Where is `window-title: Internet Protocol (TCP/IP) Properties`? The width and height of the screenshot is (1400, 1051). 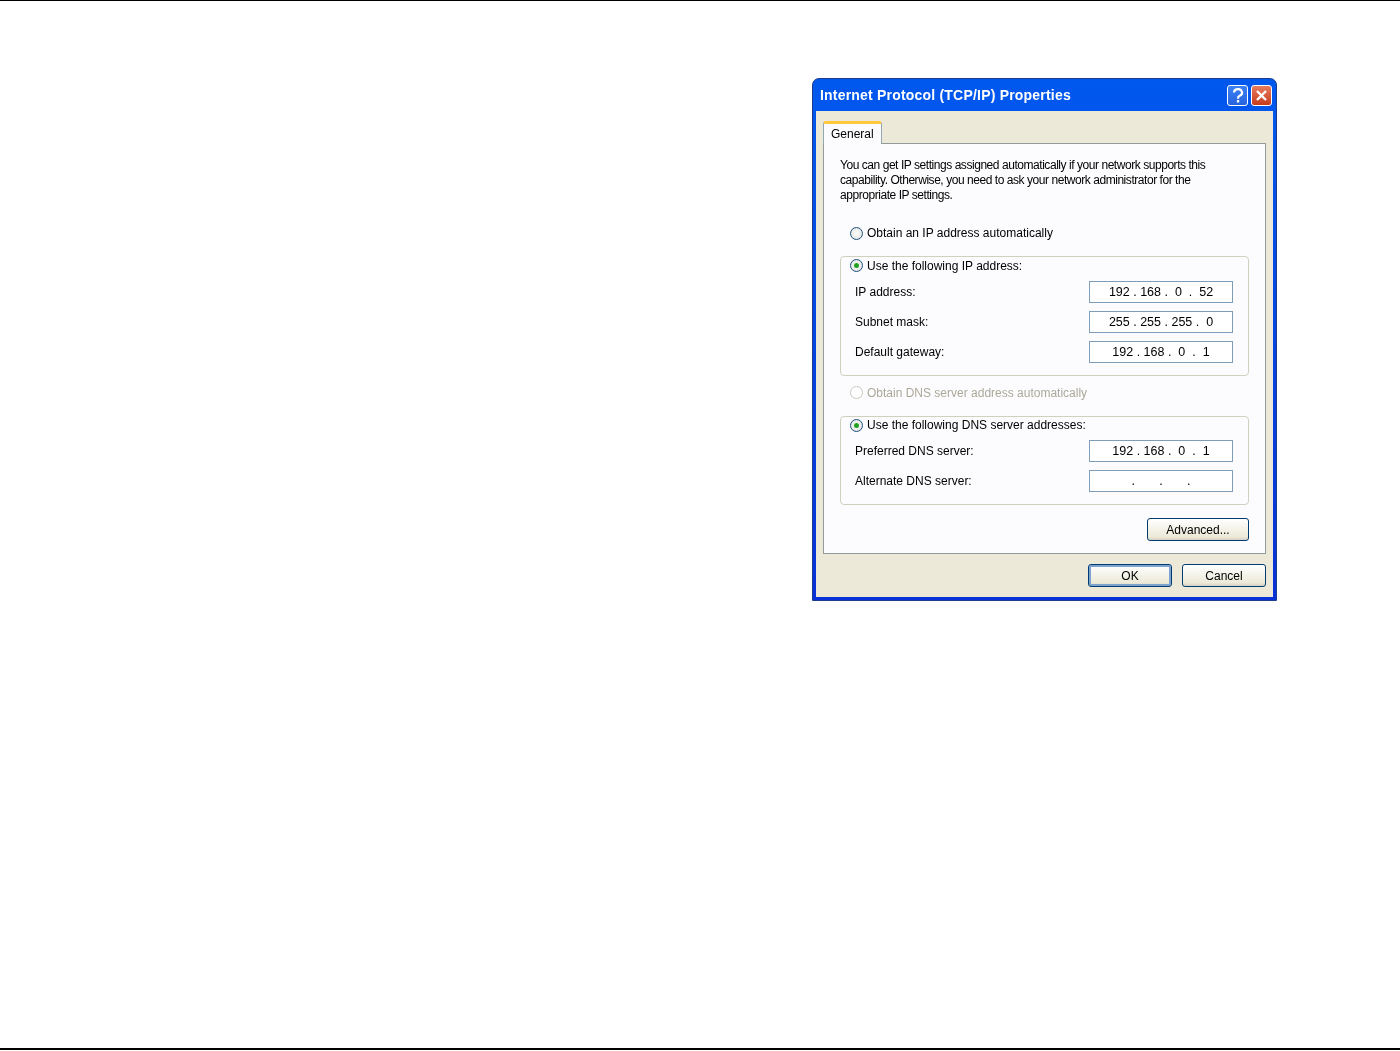
window-title: Internet Protocol (TCP/IP) Properties is located at coordinates (945, 95).